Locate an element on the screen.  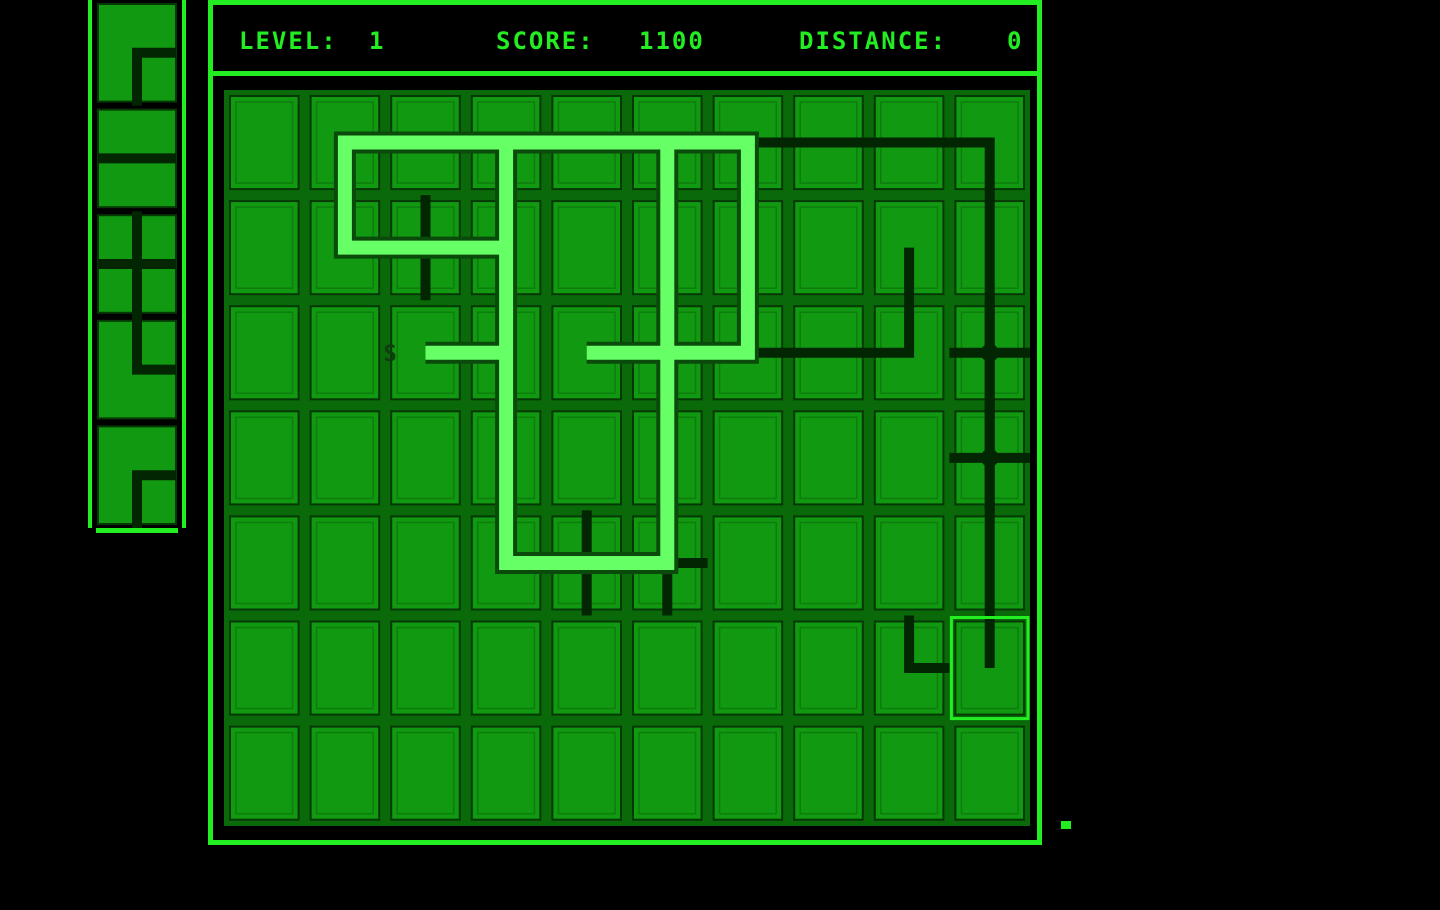
score-value: 1100 is located at coordinates (672, 41).